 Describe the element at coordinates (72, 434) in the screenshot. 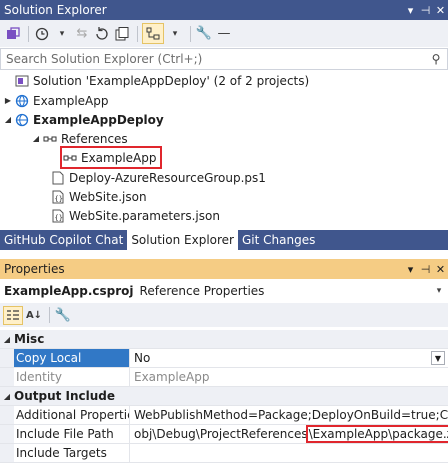

I see `property-name: Include File Path` at that location.